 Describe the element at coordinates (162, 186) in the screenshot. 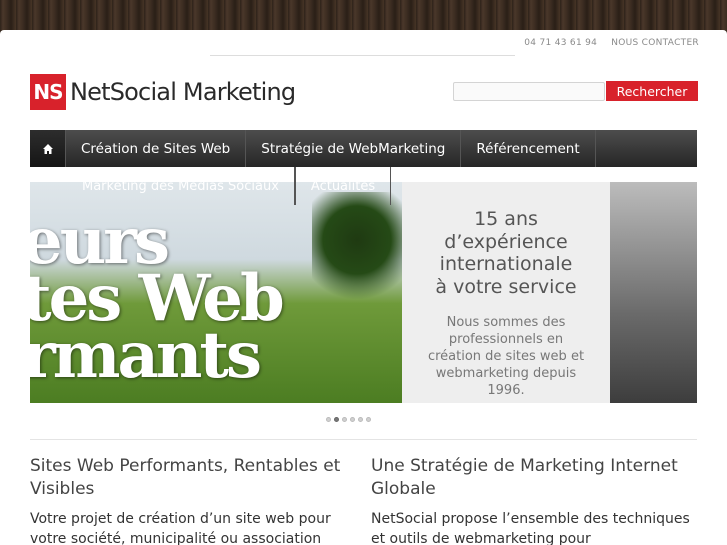

I see `nav-item-medias-sociaux: Marketing des Médias Sociaux` at that location.